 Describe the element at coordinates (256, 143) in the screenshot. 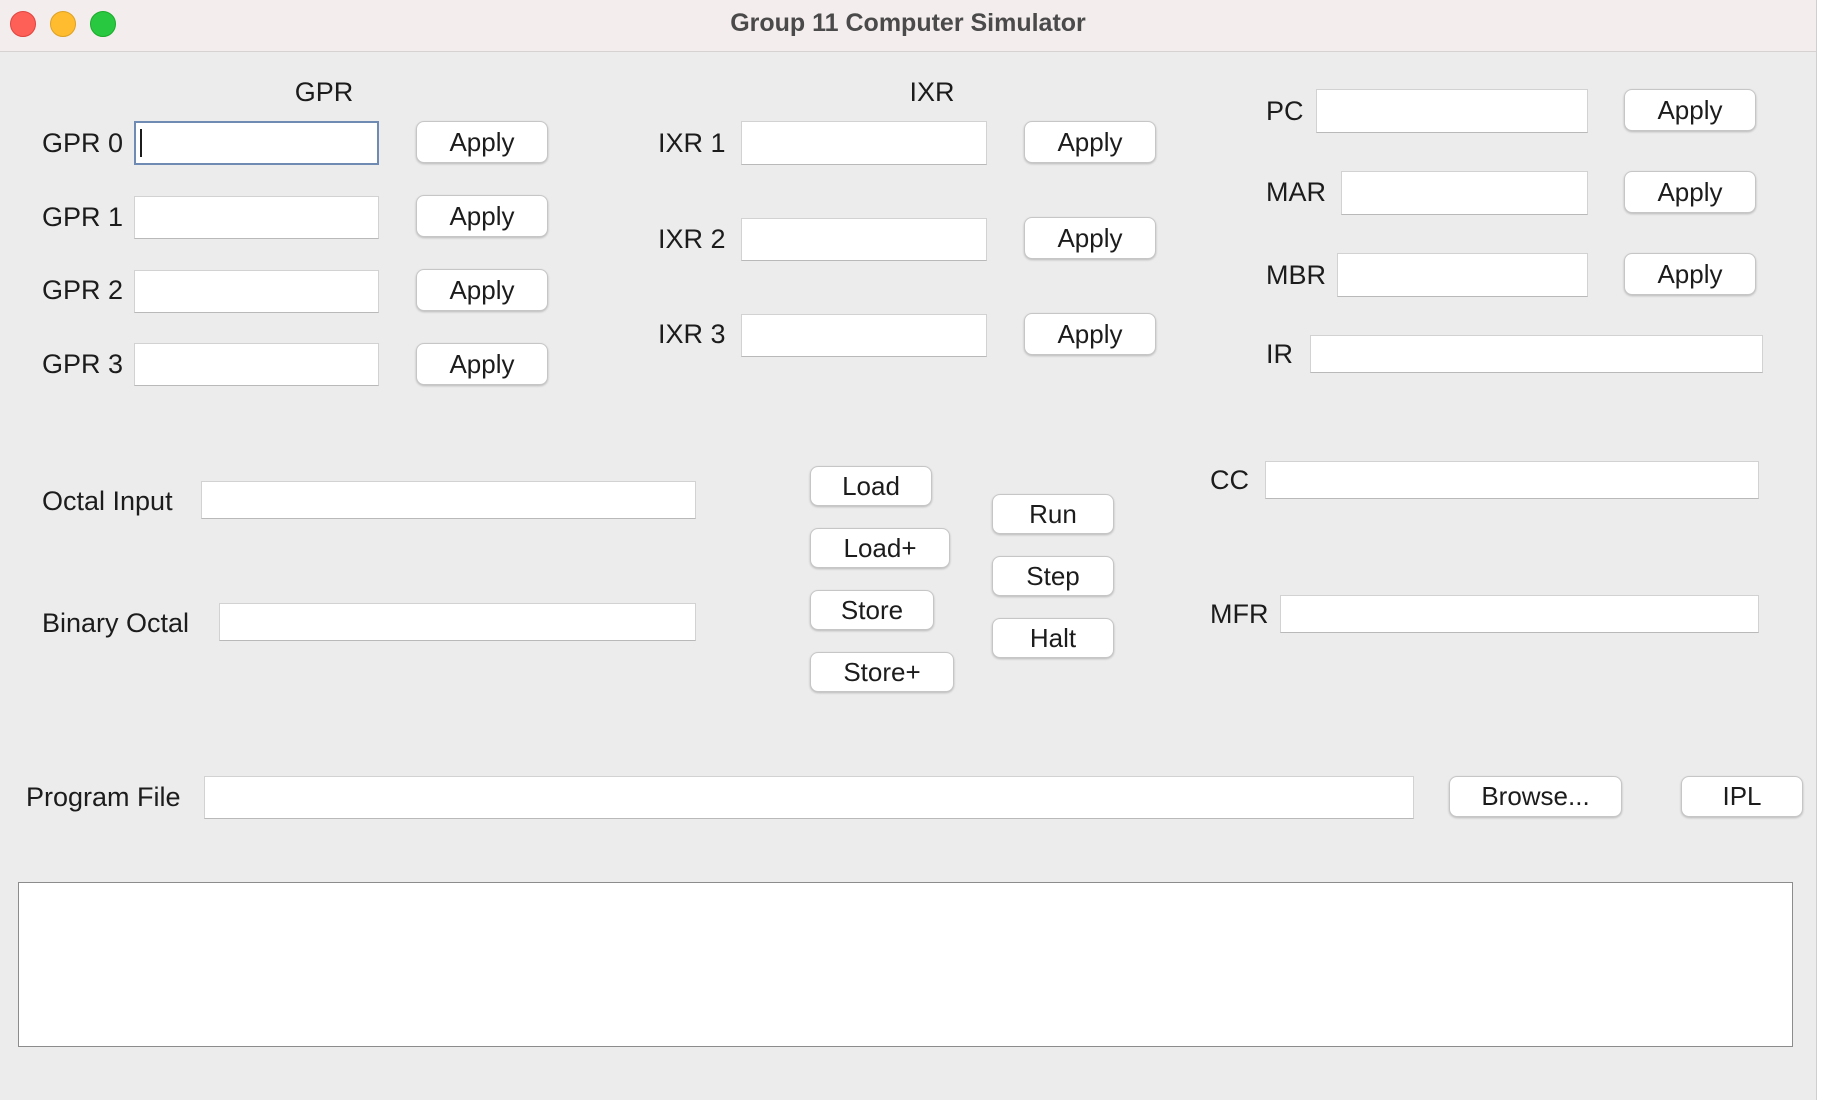

I see `gpr-0-field` at that location.